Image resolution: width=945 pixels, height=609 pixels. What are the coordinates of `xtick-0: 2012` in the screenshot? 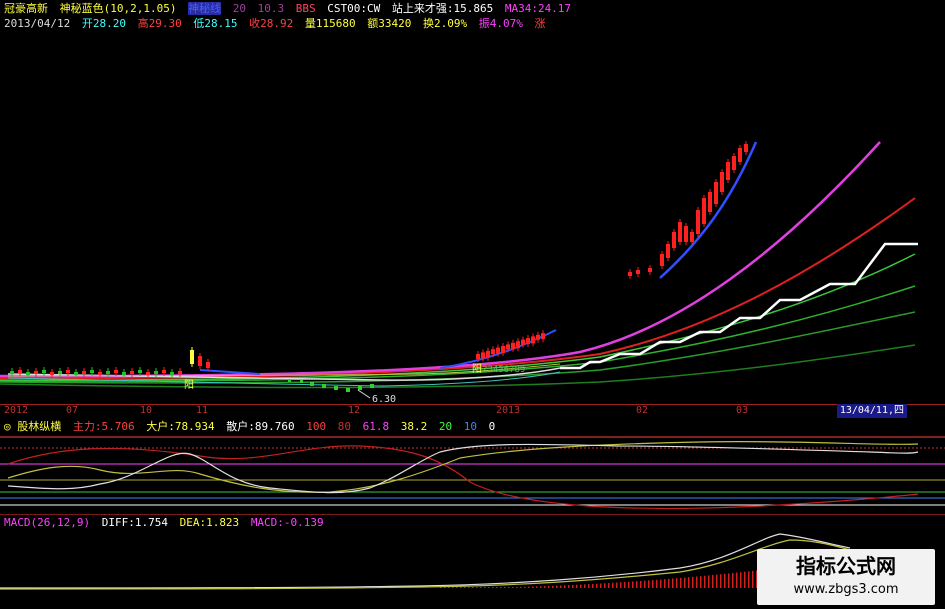 It's located at (16, 410).